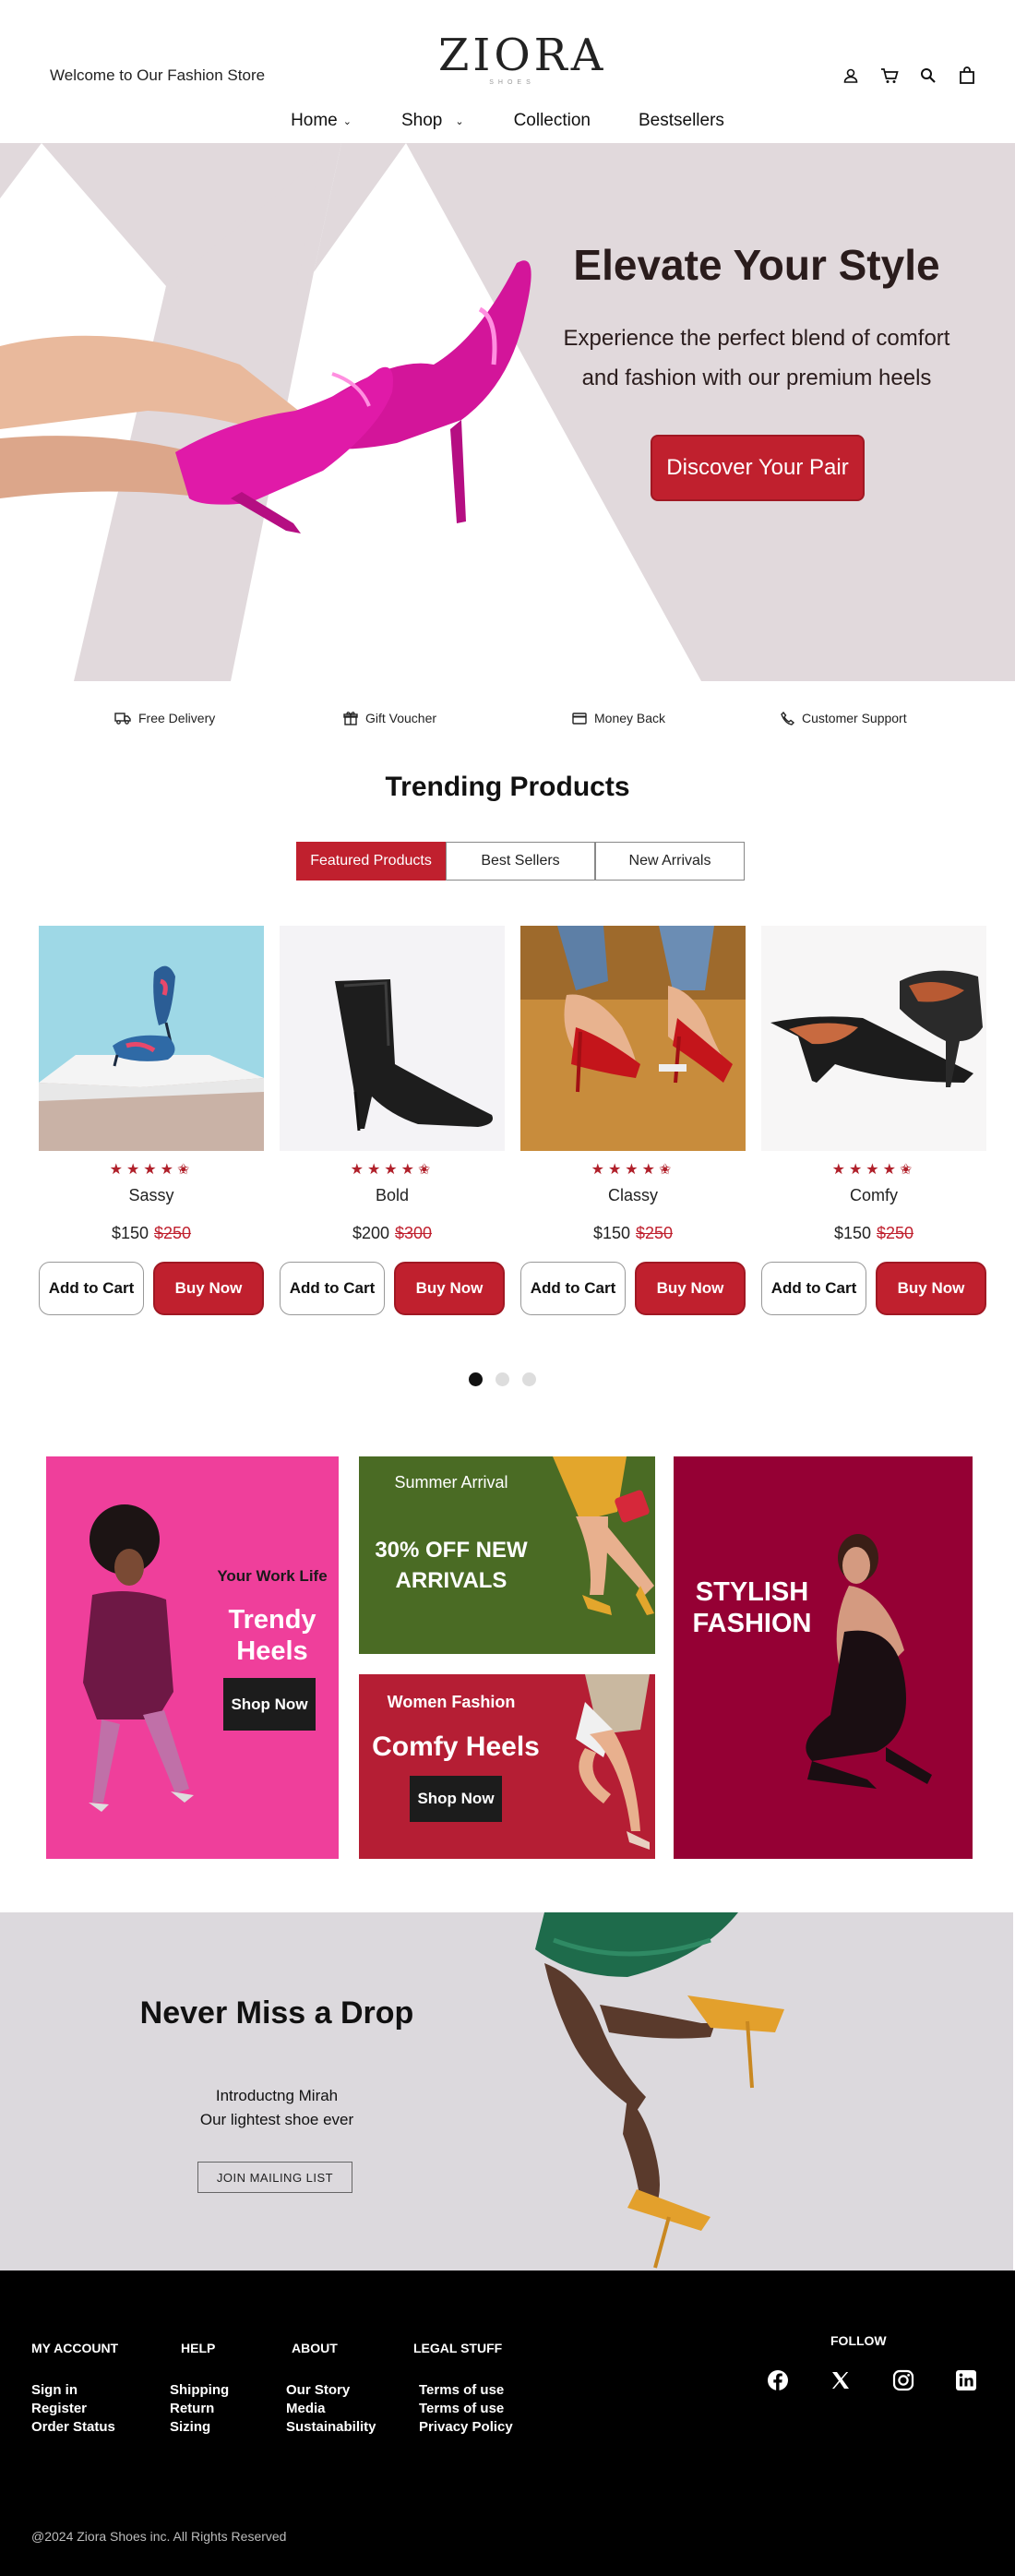  Describe the element at coordinates (889, 76) in the screenshot. I see `cart-icon` at that location.